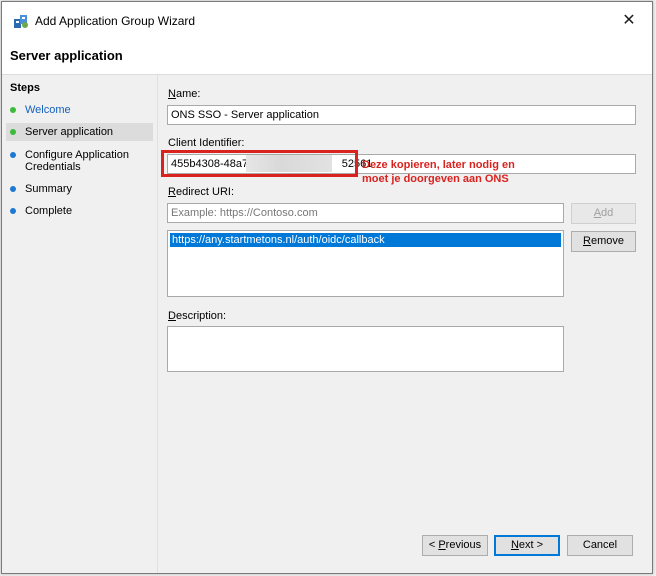 This screenshot has width=656, height=576. What do you see at coordinates (21, 21) in the screenshot?
I see `application-group-icon` at bounding box center [21, 21].